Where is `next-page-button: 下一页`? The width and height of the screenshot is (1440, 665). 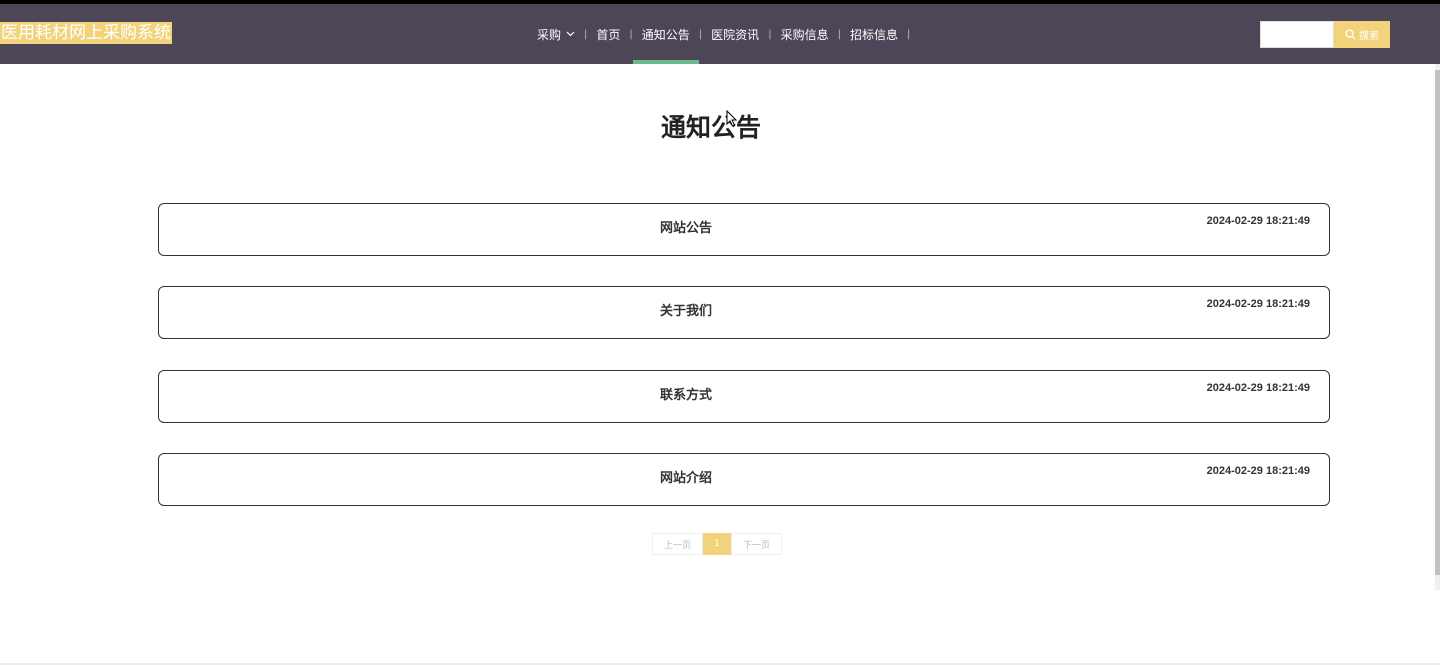 next-page-button: 下一页 is located at coordinates (756, 544).